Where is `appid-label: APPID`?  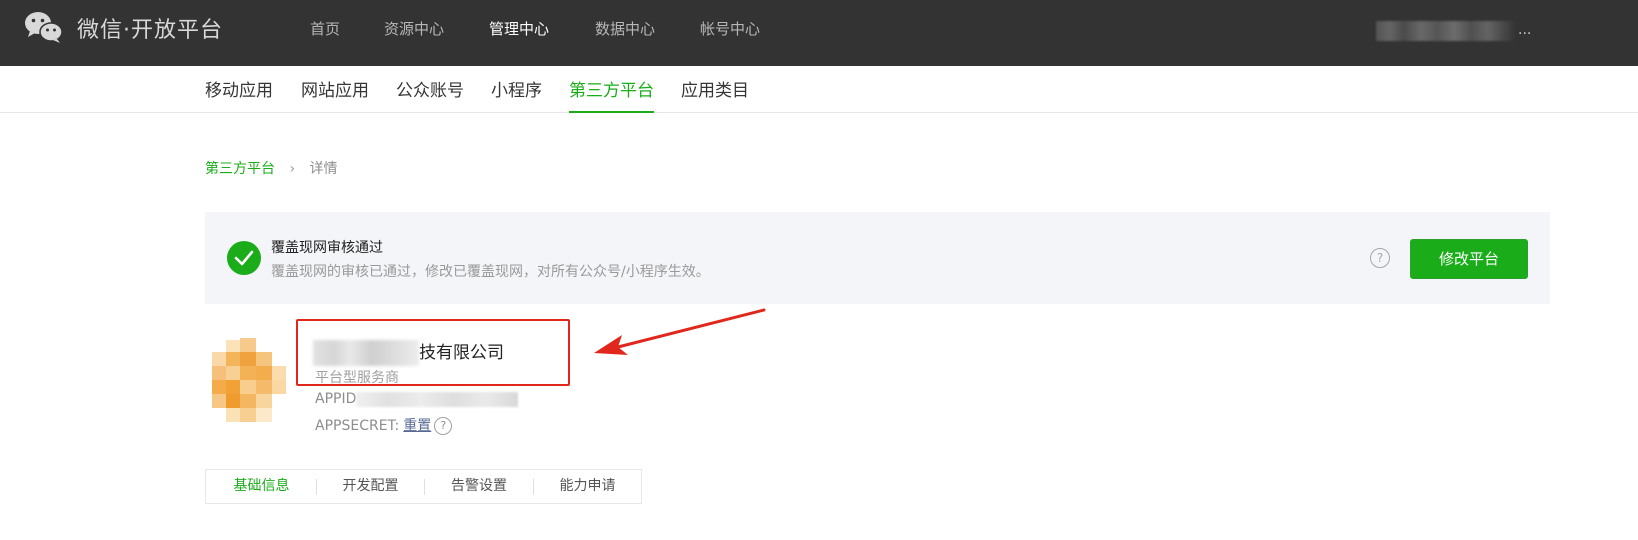 appid-label: APPID is located at coordinates (336, 399).